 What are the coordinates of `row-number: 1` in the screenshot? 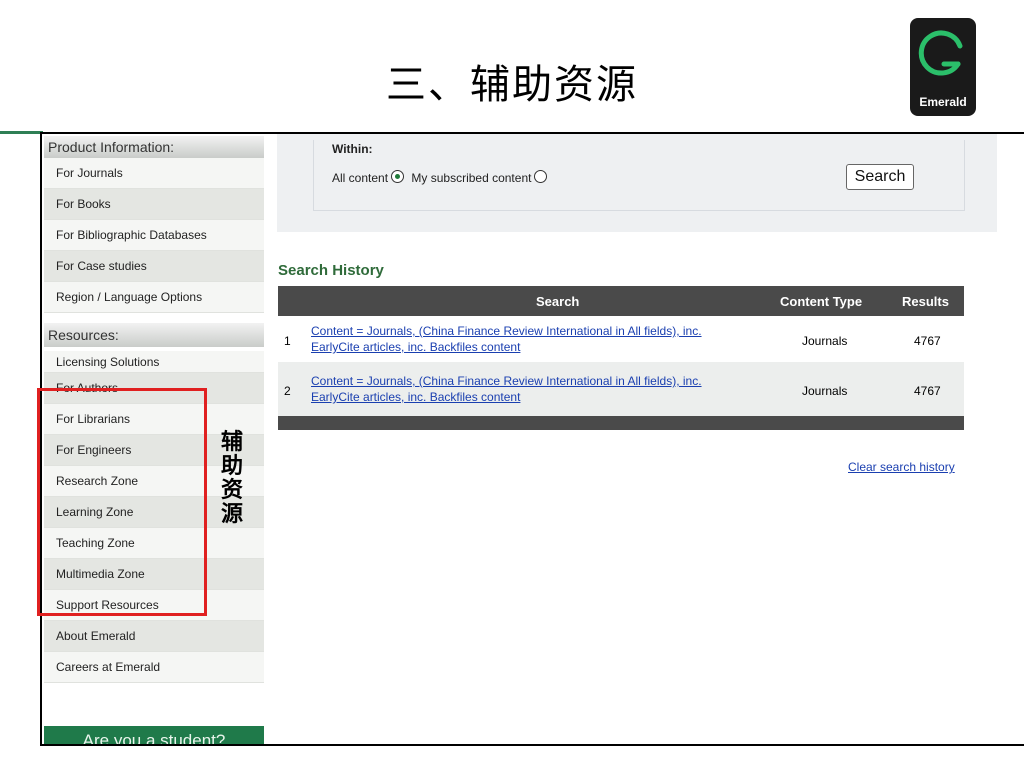 It's located at (287, 341).